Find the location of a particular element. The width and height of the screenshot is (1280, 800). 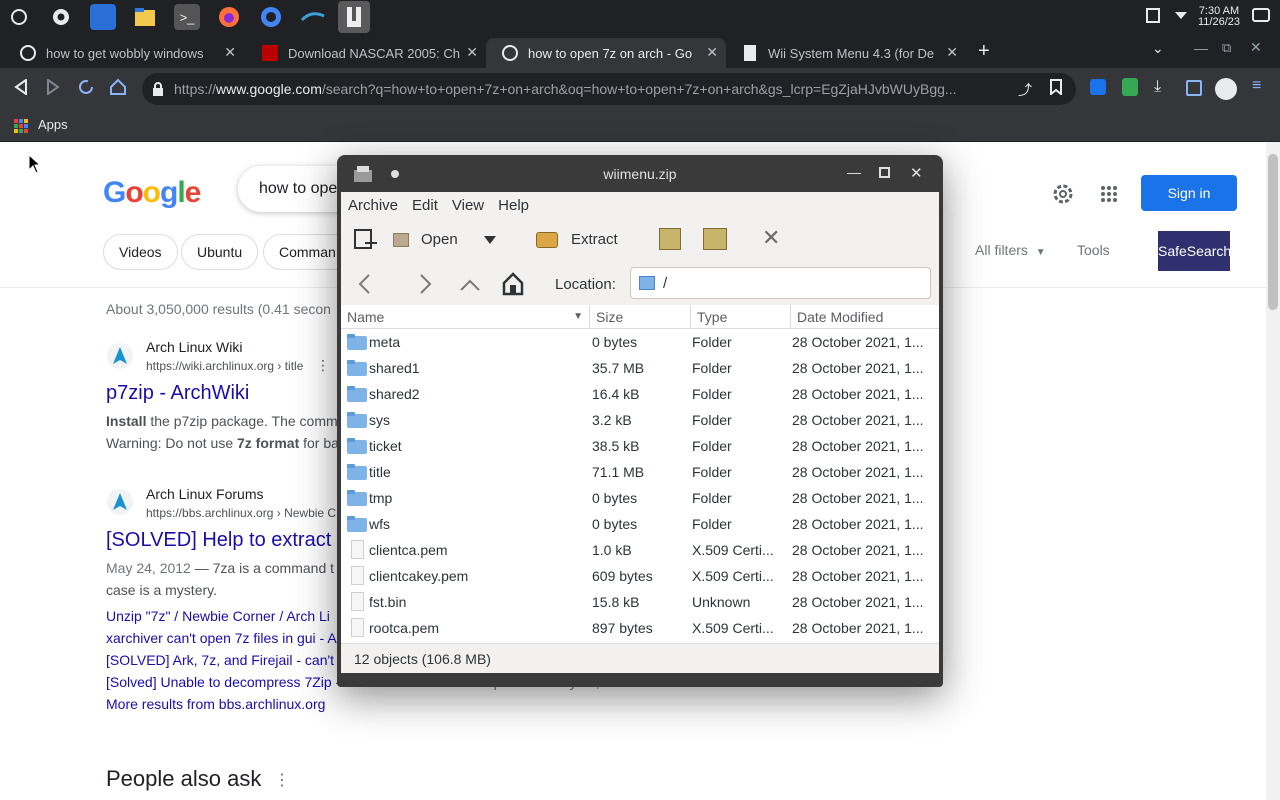

side-panel-icon is located at coordinates (1194, 88).